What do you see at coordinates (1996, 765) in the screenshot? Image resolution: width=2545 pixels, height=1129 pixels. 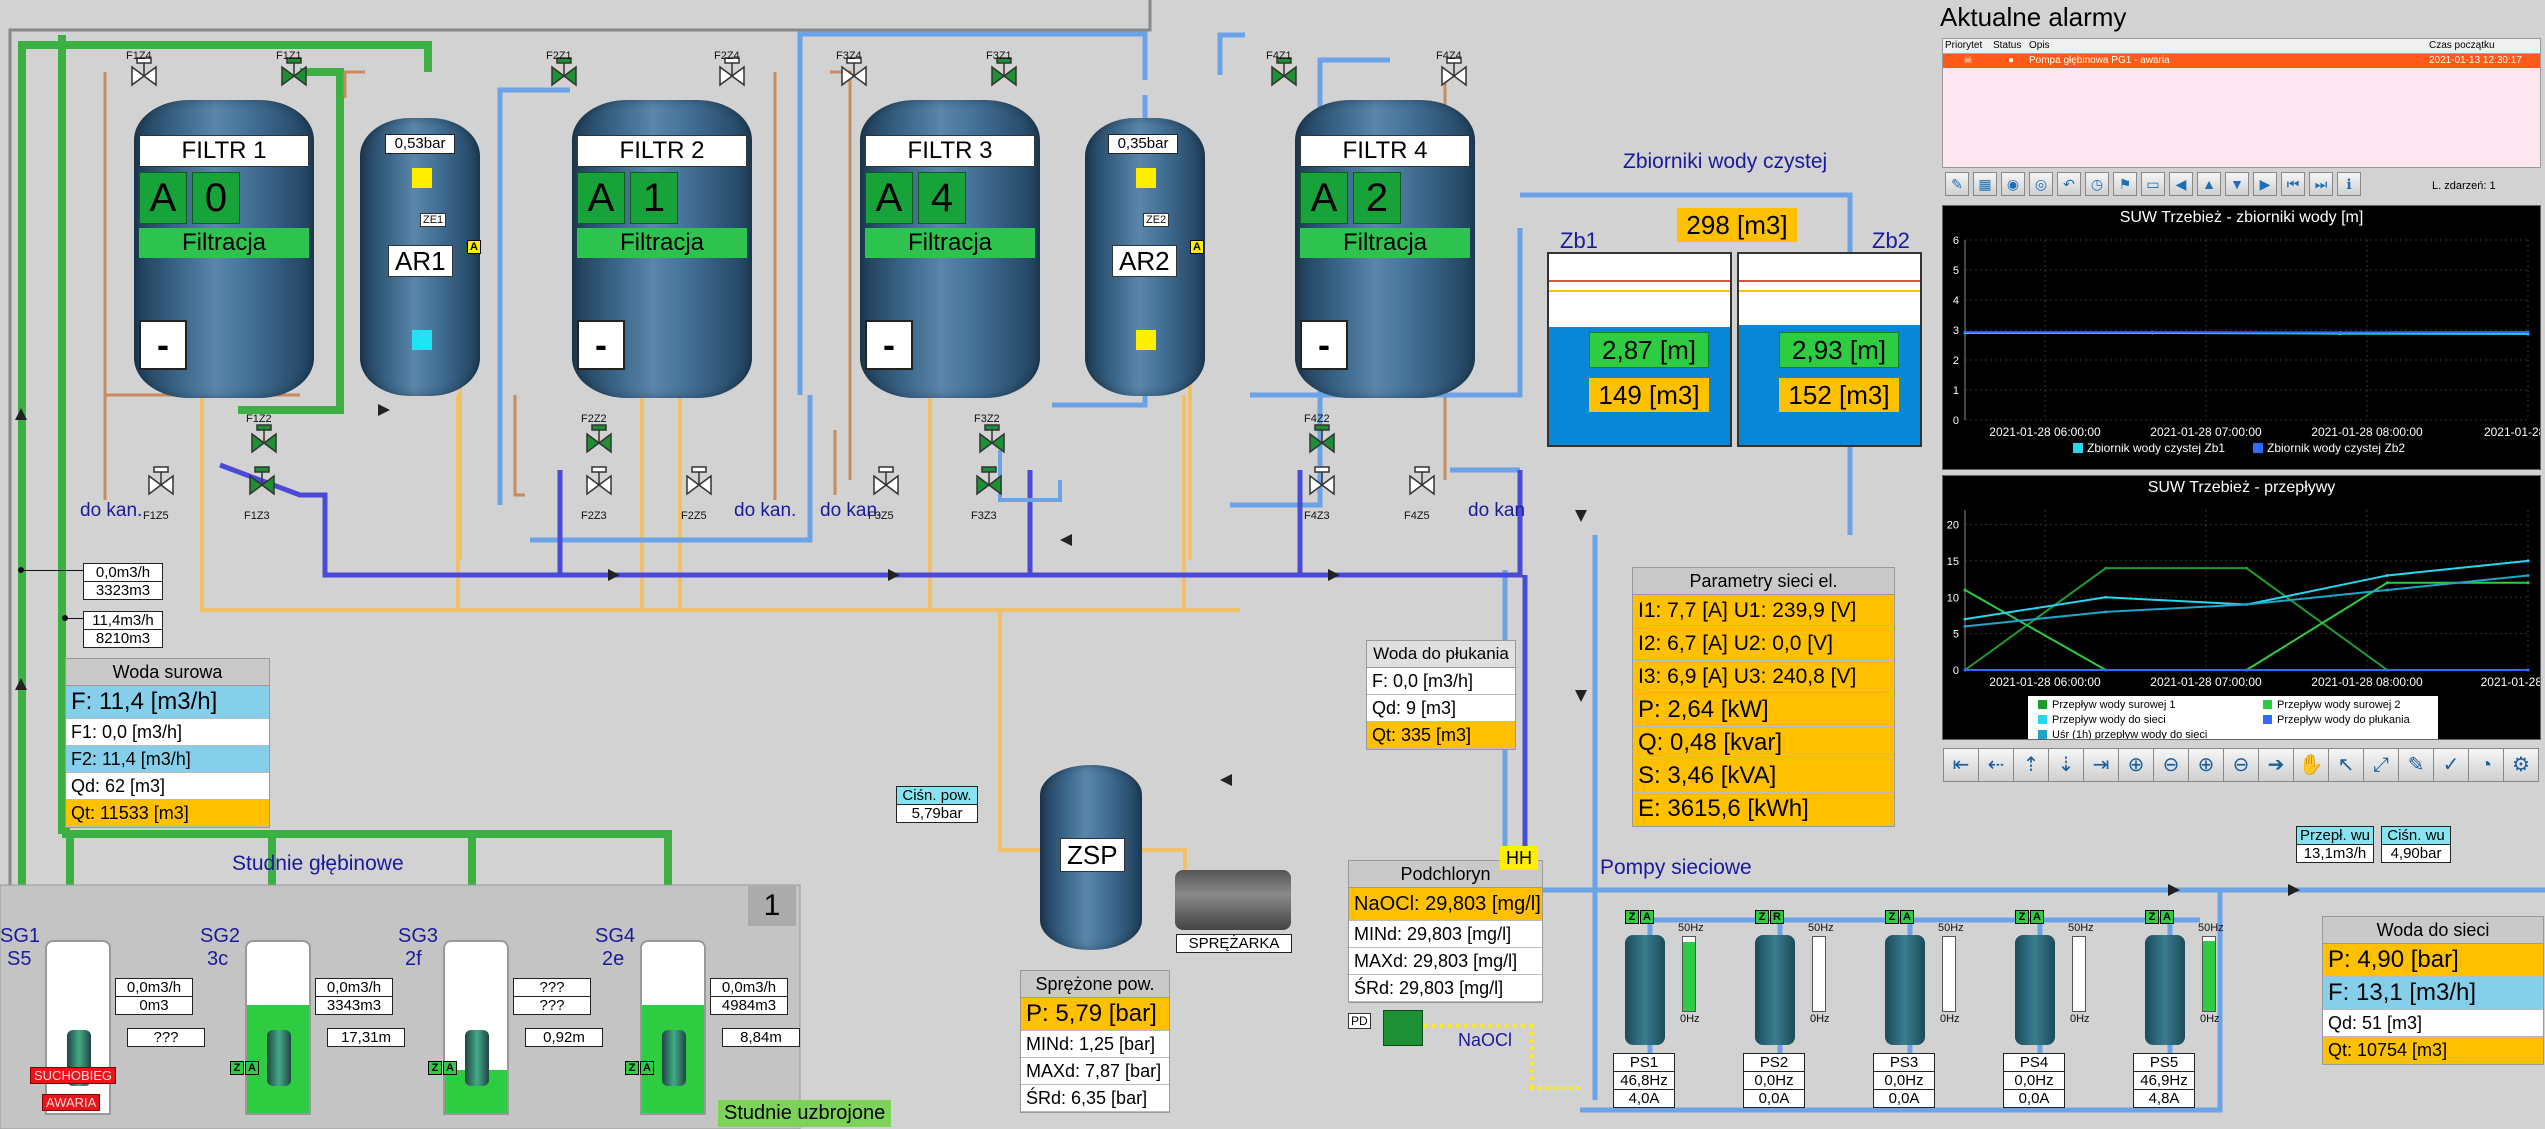 I see `chart-tool-back-icon: ⇠` at bounding box center [1996, 765].